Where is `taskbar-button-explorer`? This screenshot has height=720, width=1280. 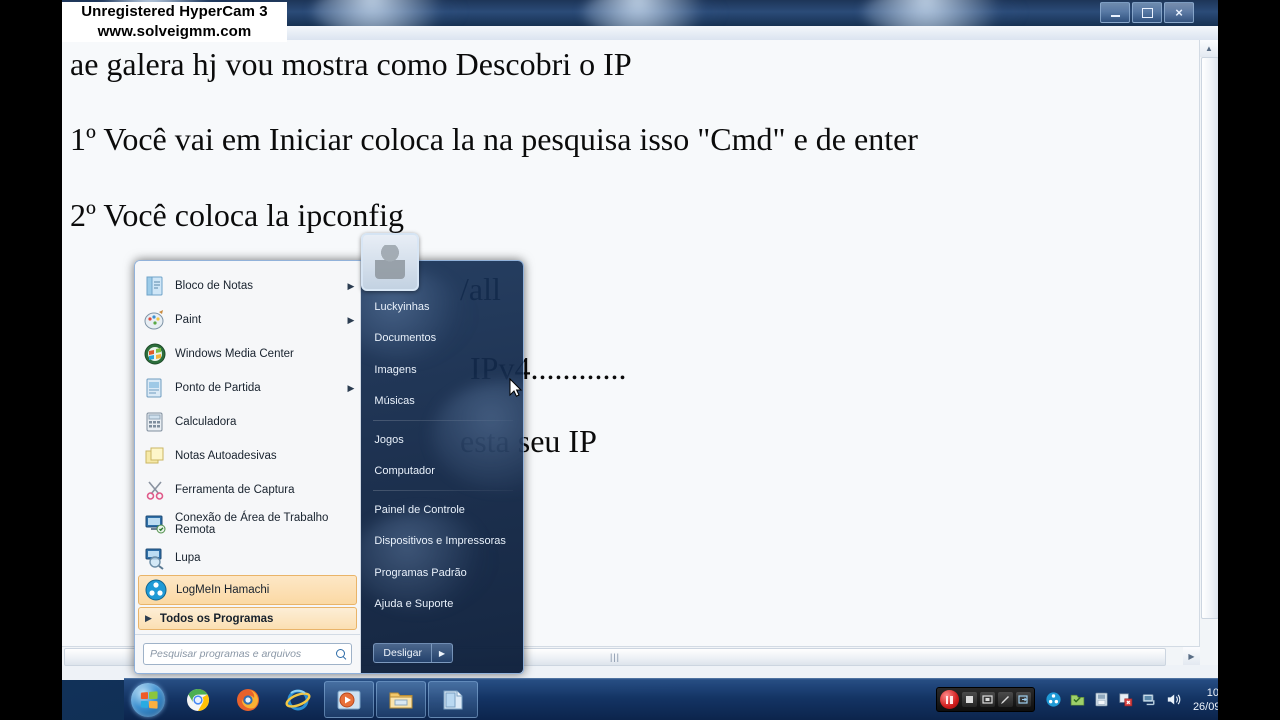
taskbar-button-explorer is located at coordinates (401, 699).